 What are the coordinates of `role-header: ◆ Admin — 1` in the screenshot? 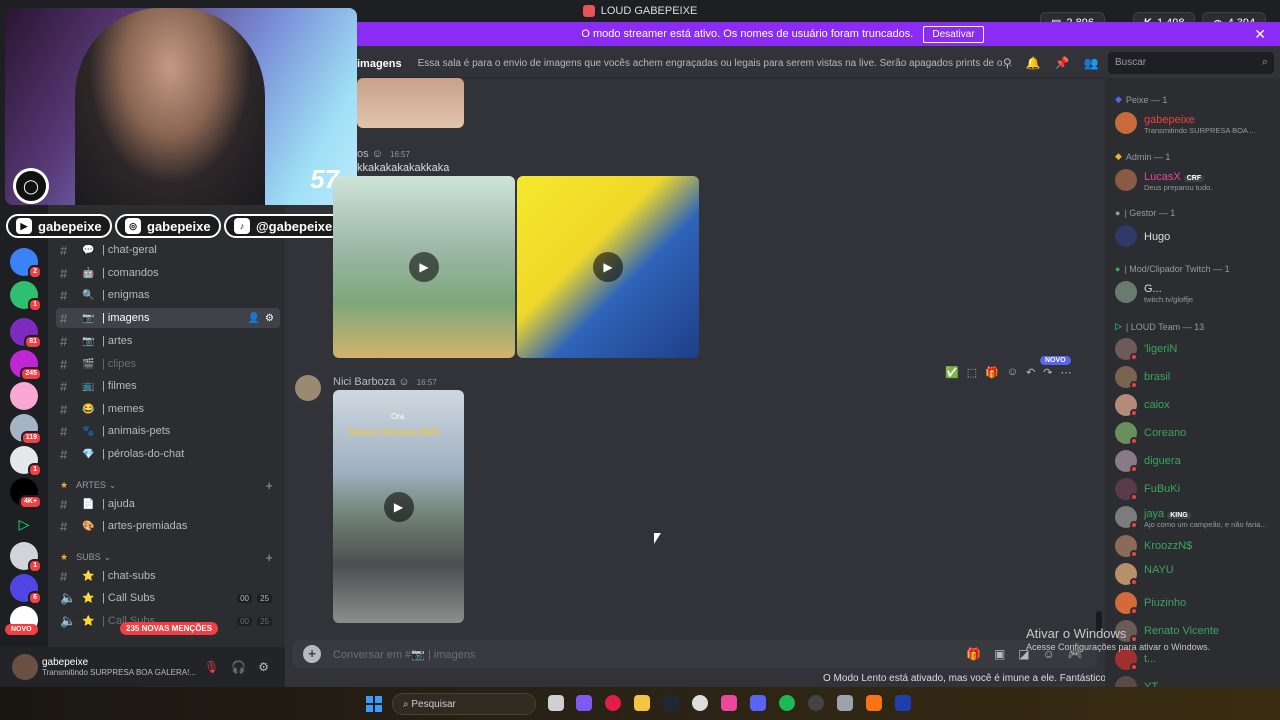 It's located at (1142, 156).